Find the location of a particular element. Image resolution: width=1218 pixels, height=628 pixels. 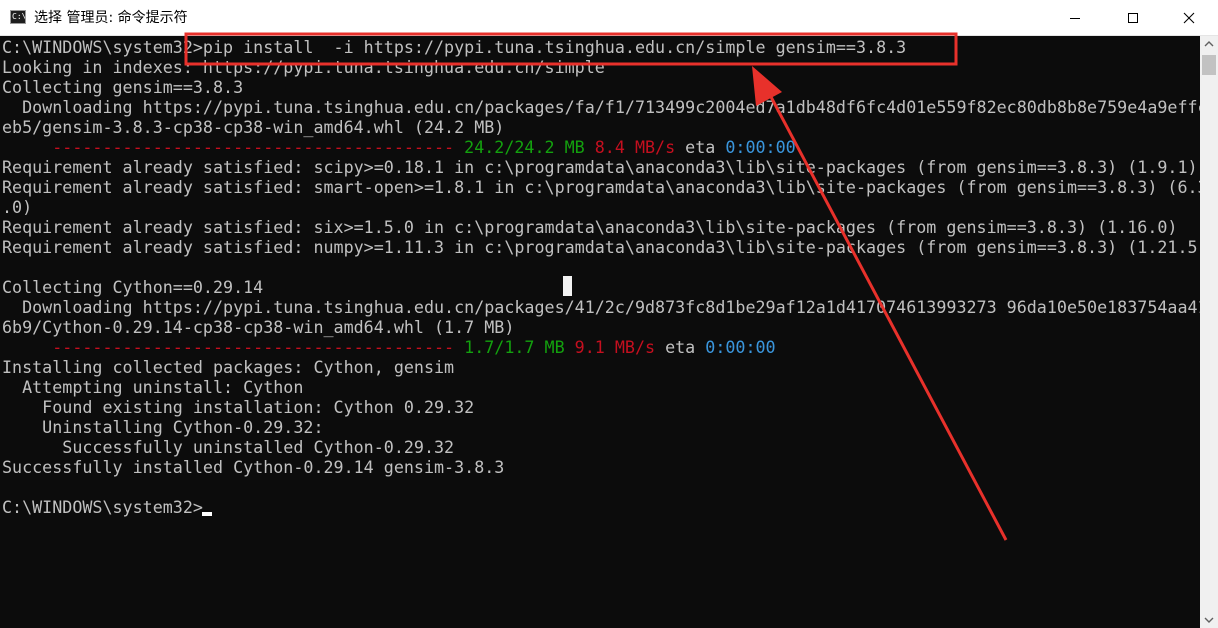

console-segment-g: 1.7/1.7 MB is located at coordinates (514, 347).